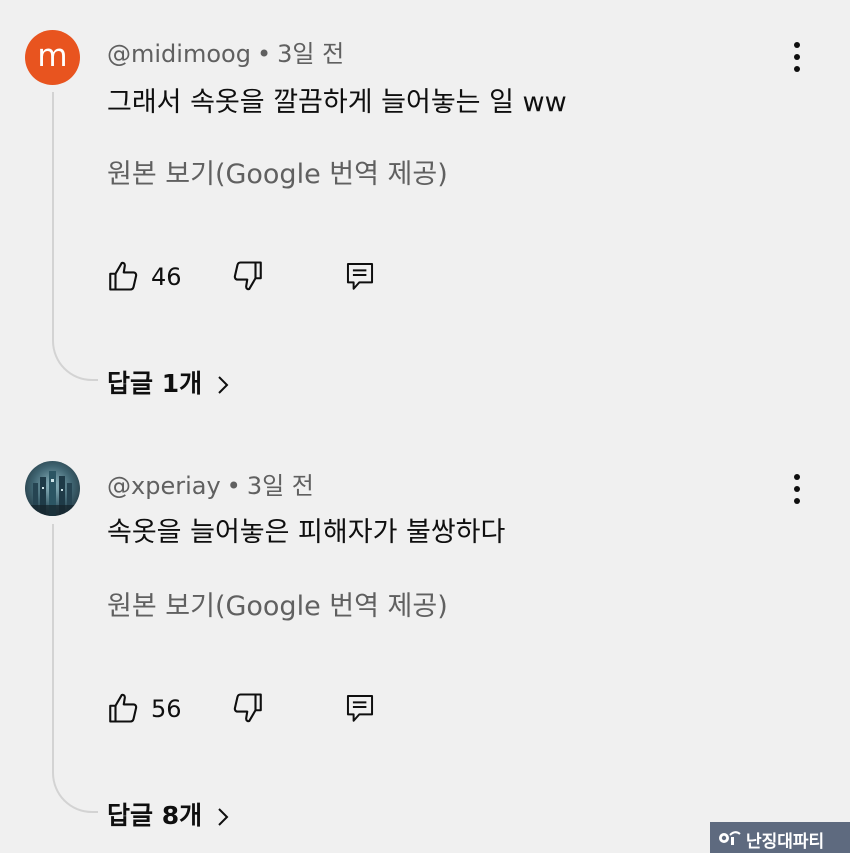  What do you see at coordinates (797, 489) in the screenshot?
I see `more-options-button` at bounding box center [797, 489].